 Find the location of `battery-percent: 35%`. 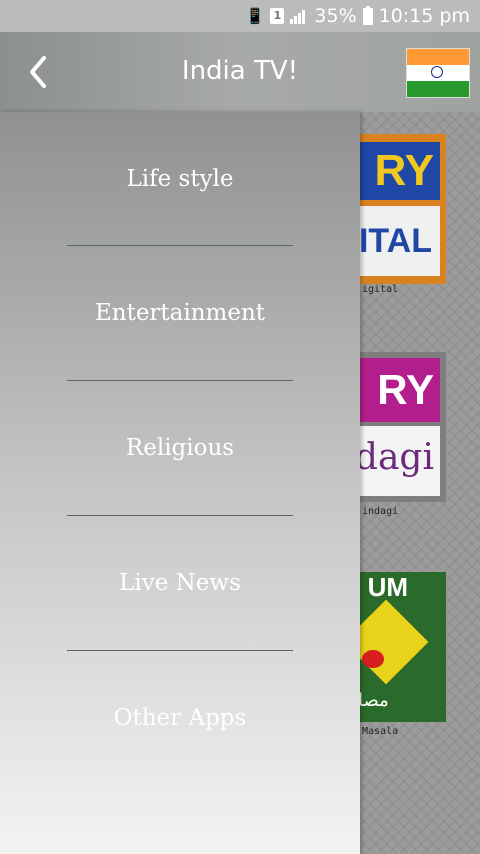

battery-percent: 35% is located at coordinates (335, 16).